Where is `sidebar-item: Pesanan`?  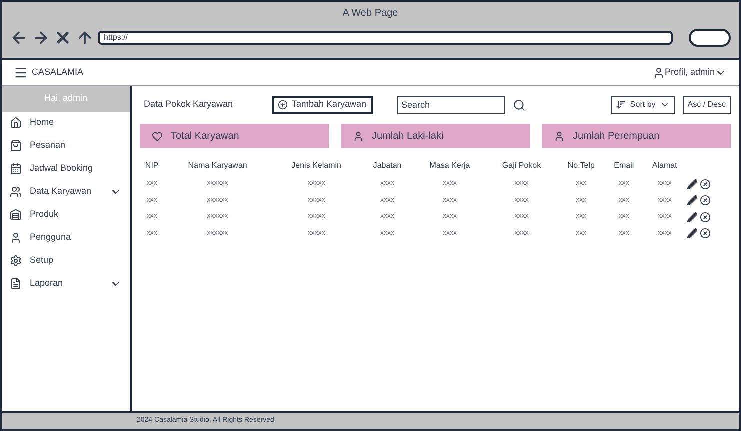
sidebar-item: Pesanan is located at coordinates (66, 146).